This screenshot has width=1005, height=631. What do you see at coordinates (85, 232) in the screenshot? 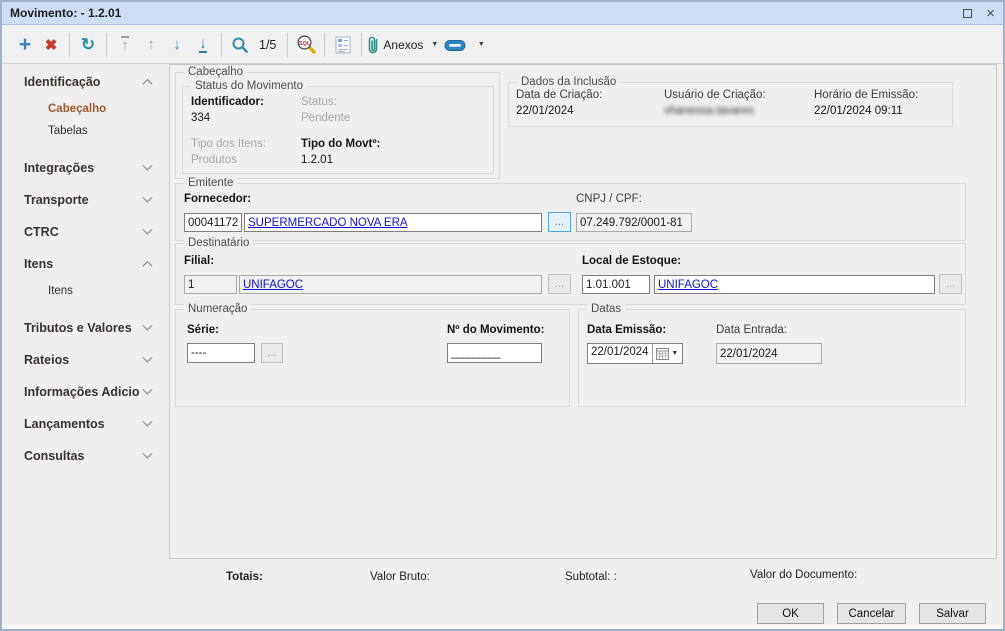
I see `sidebar-section-ctrc: CTRC` at bounding box center [85, 232].